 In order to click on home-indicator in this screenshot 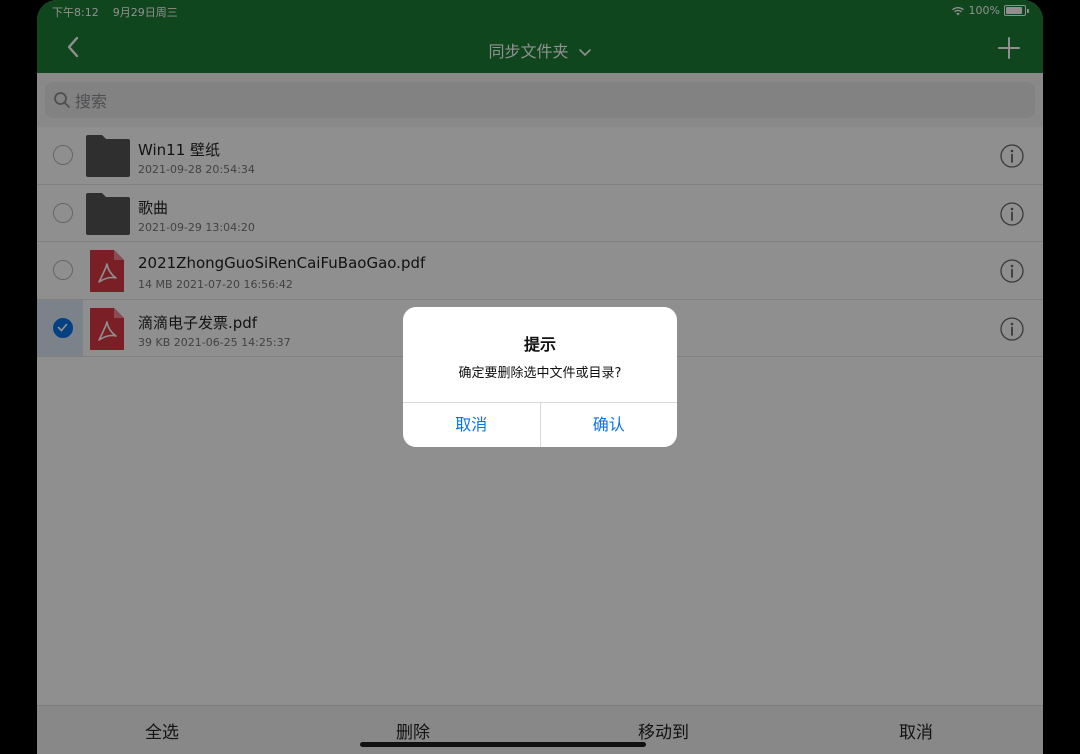, I will do `click(503, 744)`.